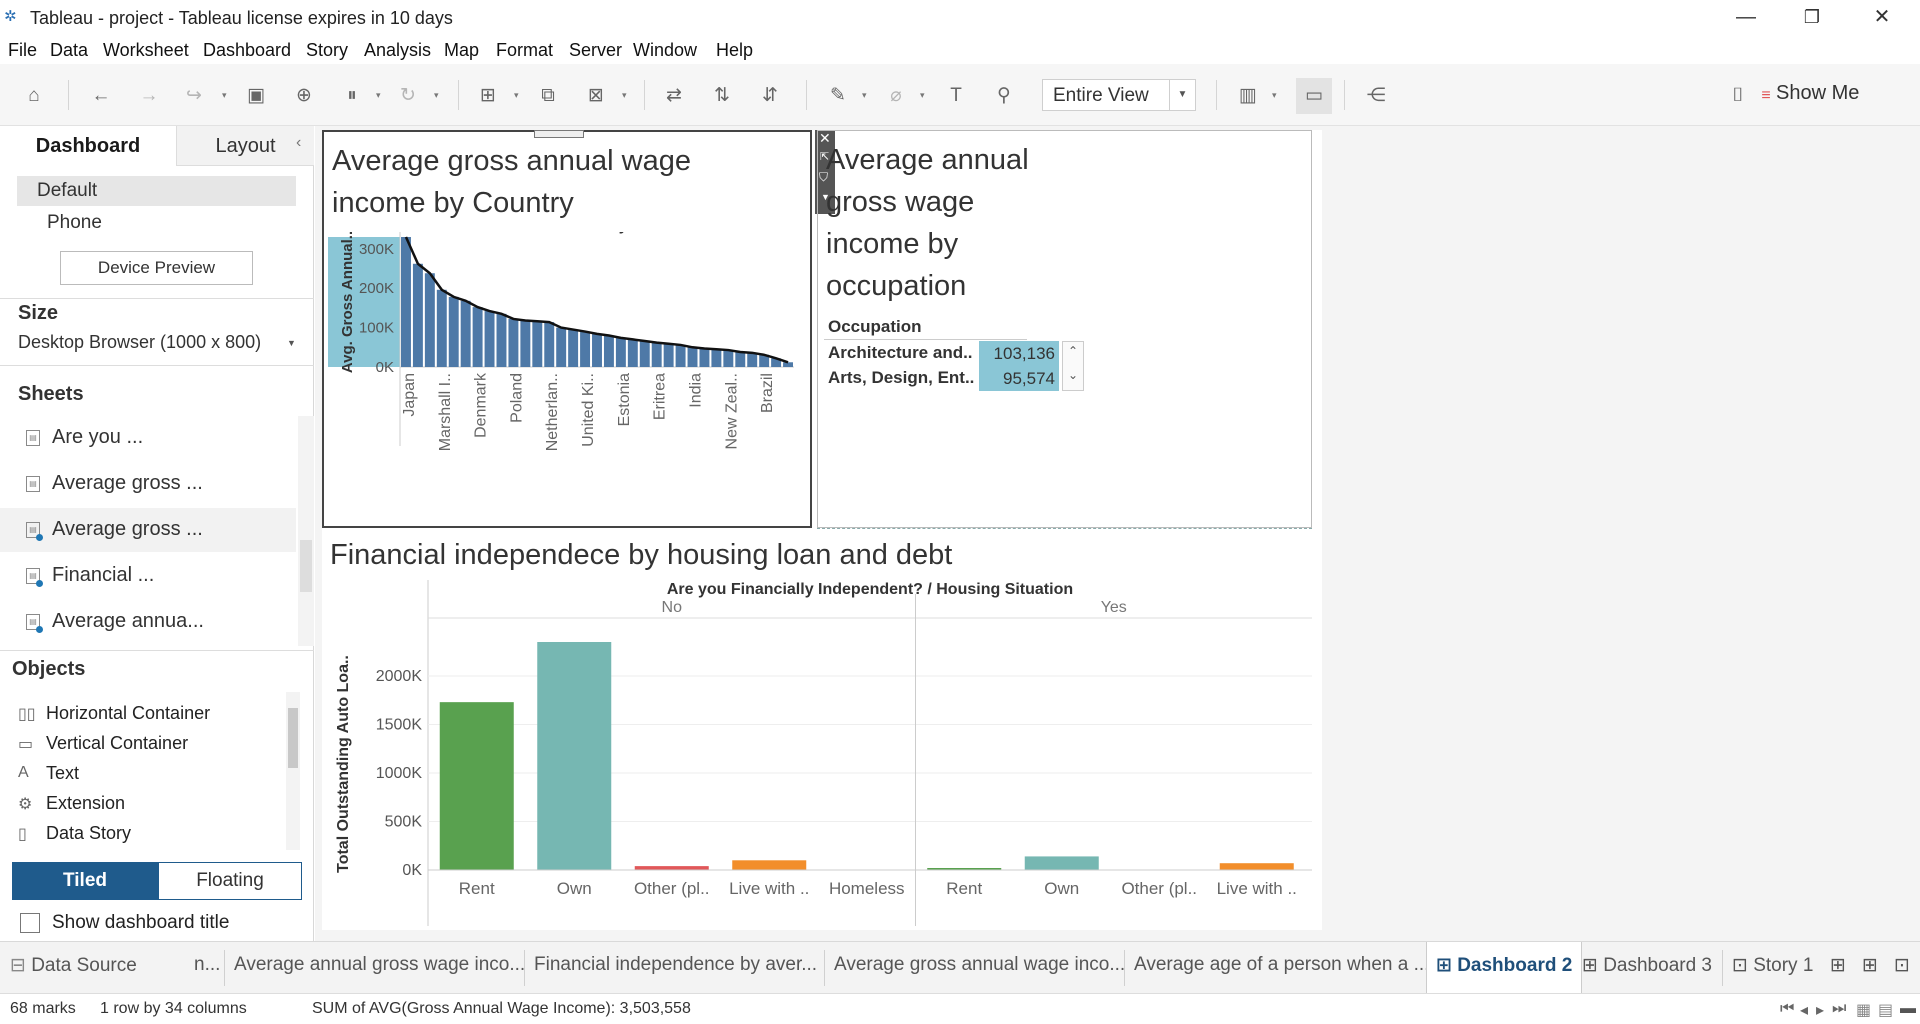 This screenshot has height=1024, width=1920. Describe the element at coordinates (149, 96) in the screenshot. I see `redo-icon: →` at that location.